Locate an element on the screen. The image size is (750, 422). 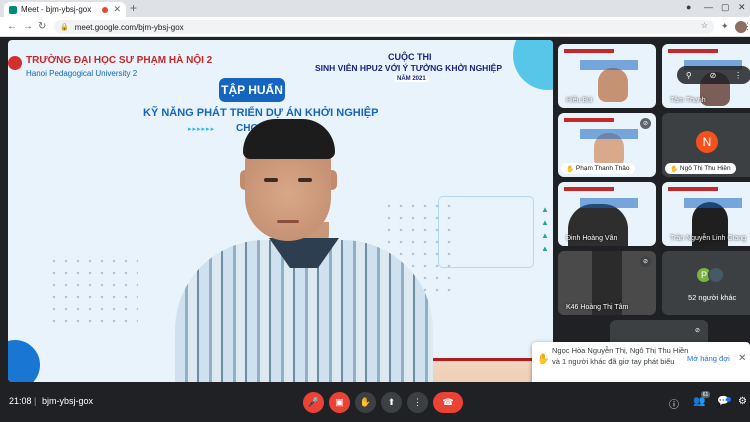
media-control-icon: ● is located at coordinates (688, 7).